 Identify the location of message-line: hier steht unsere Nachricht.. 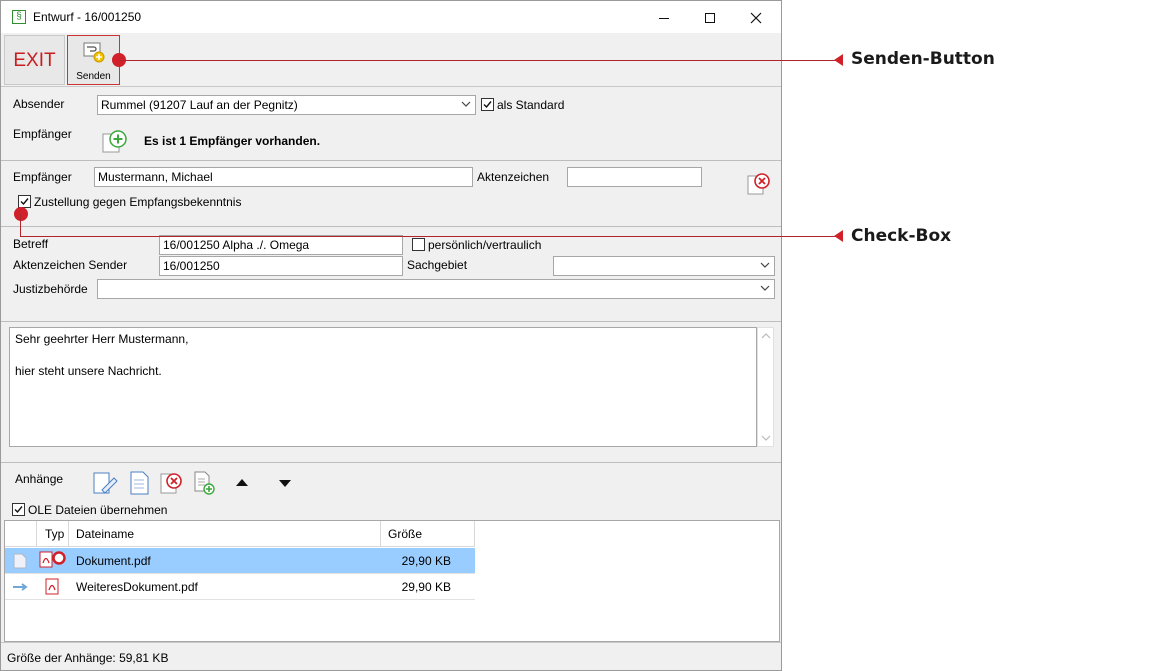
(88, 371).